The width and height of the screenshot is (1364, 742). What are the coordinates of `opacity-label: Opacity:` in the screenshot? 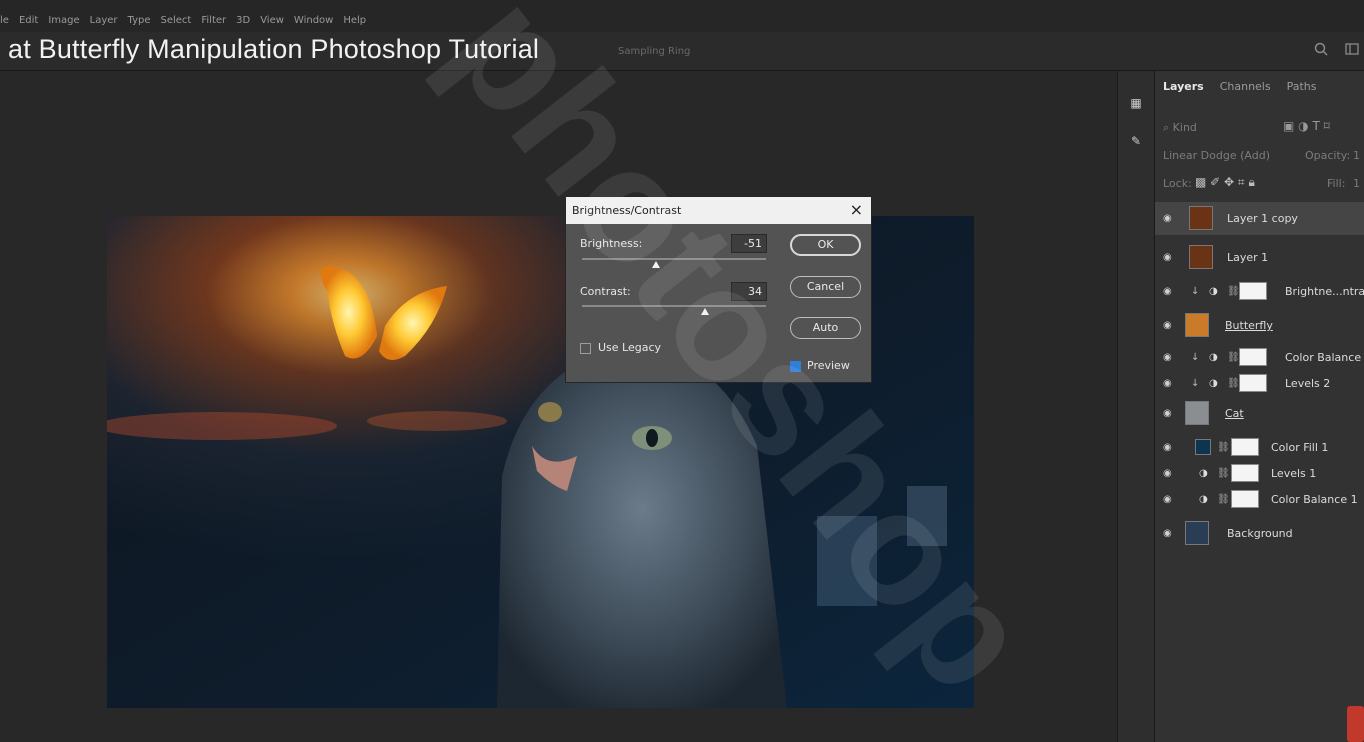 It's located at (1328, 155).